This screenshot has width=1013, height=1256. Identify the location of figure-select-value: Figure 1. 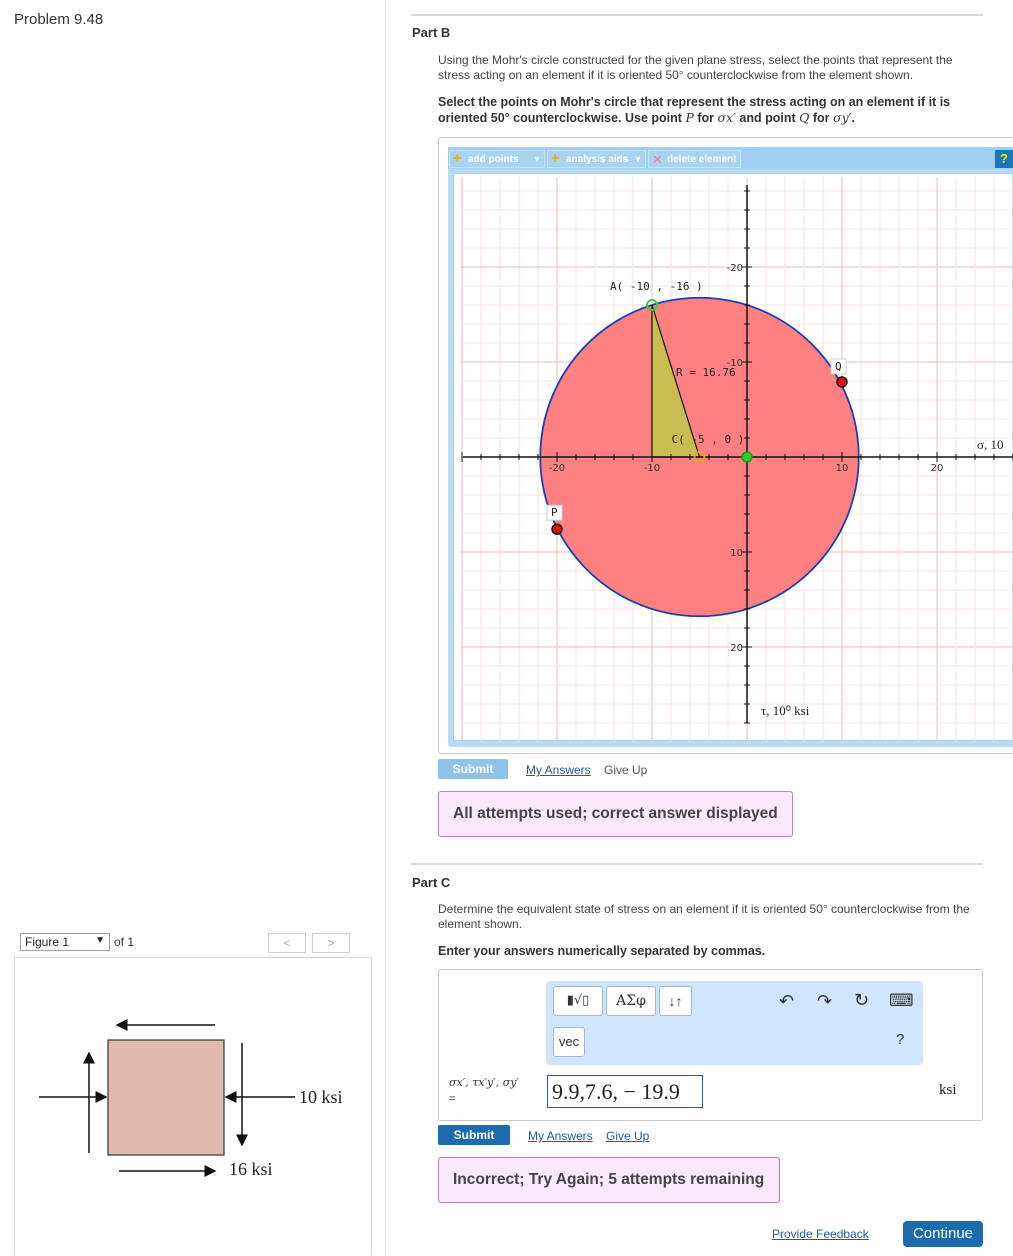
(47, 942).